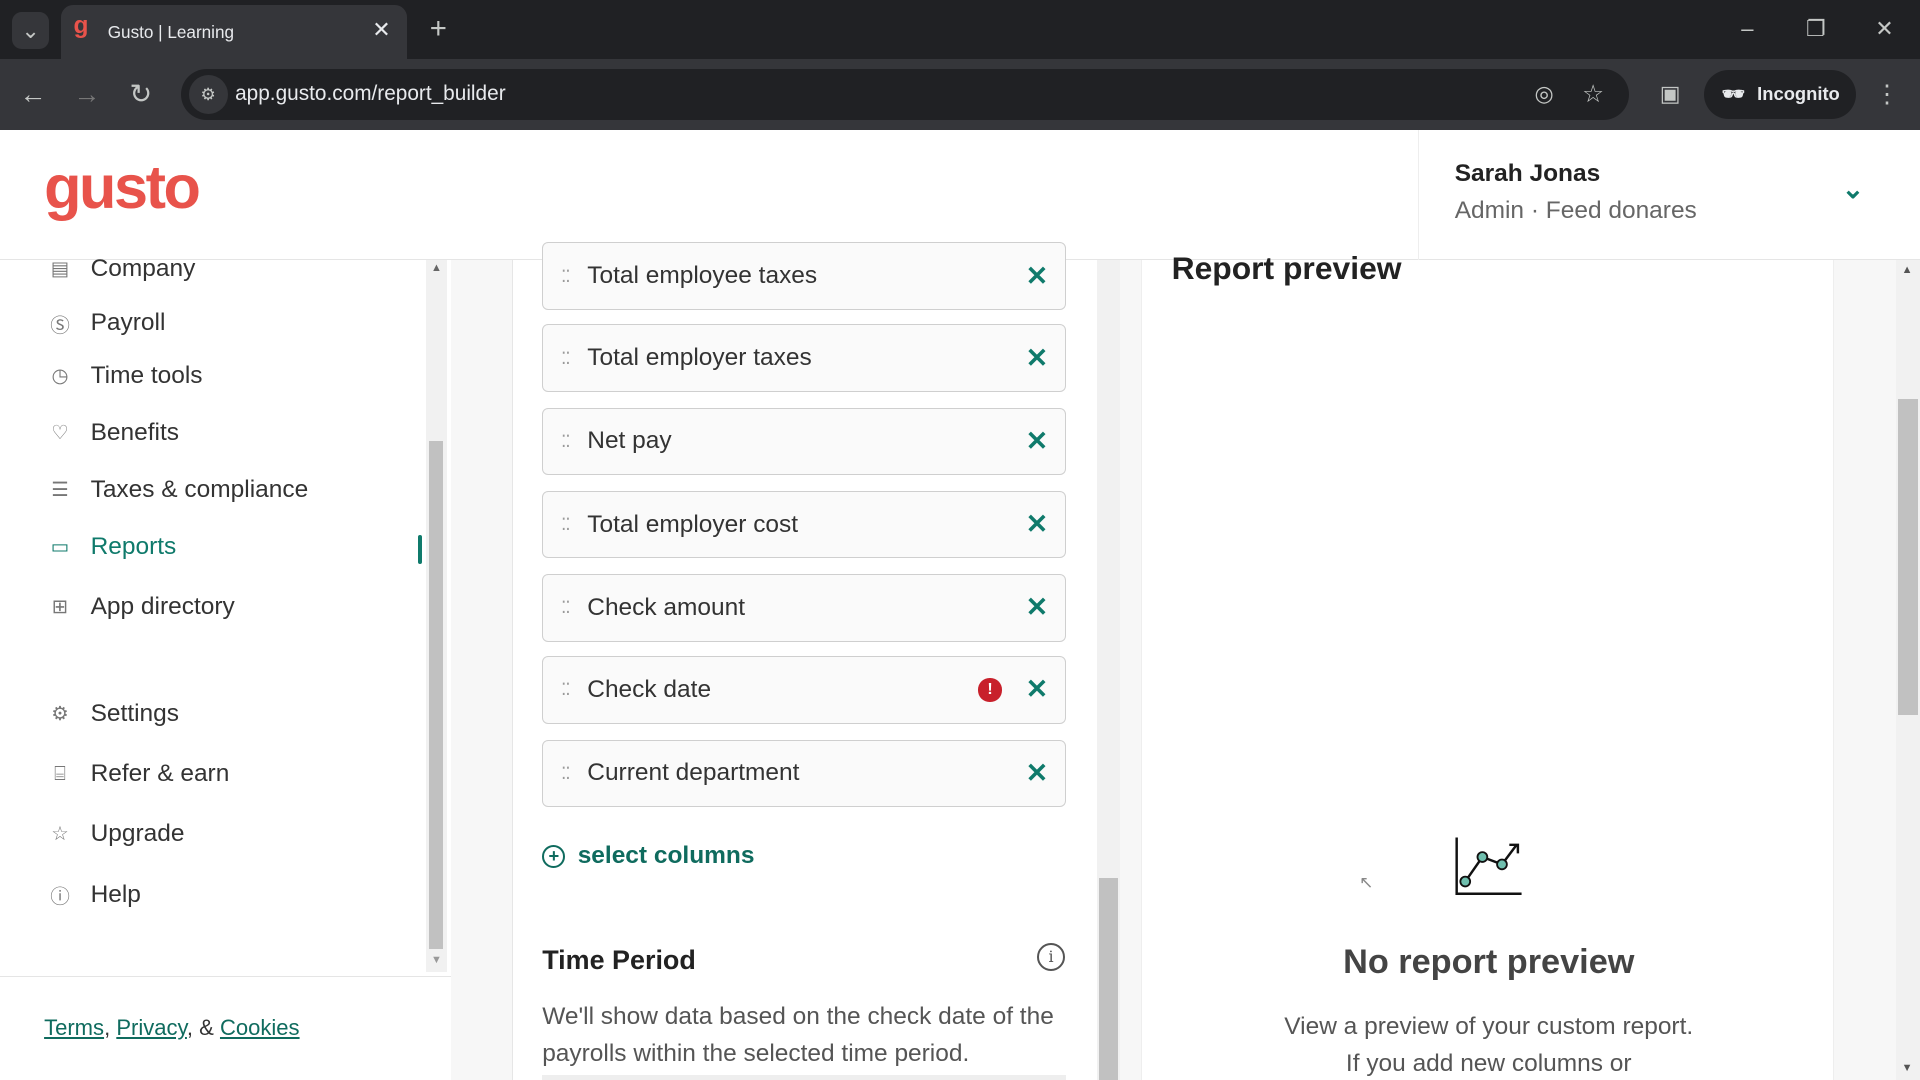 The width and height of the screenshot is (1920, 1080). I want to click on reload-button: ↻, so click(140, 94).